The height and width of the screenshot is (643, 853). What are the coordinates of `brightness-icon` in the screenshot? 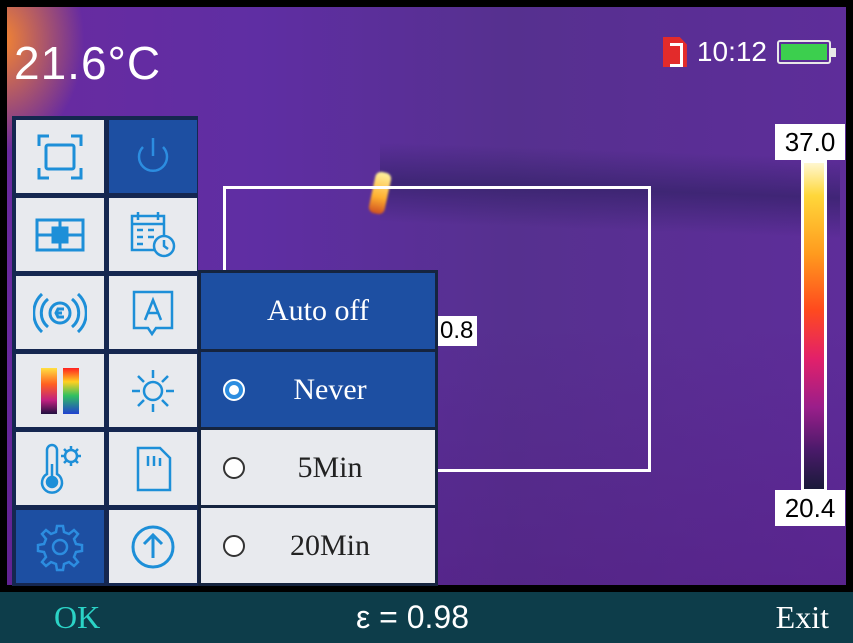 It's located at (153, 390).